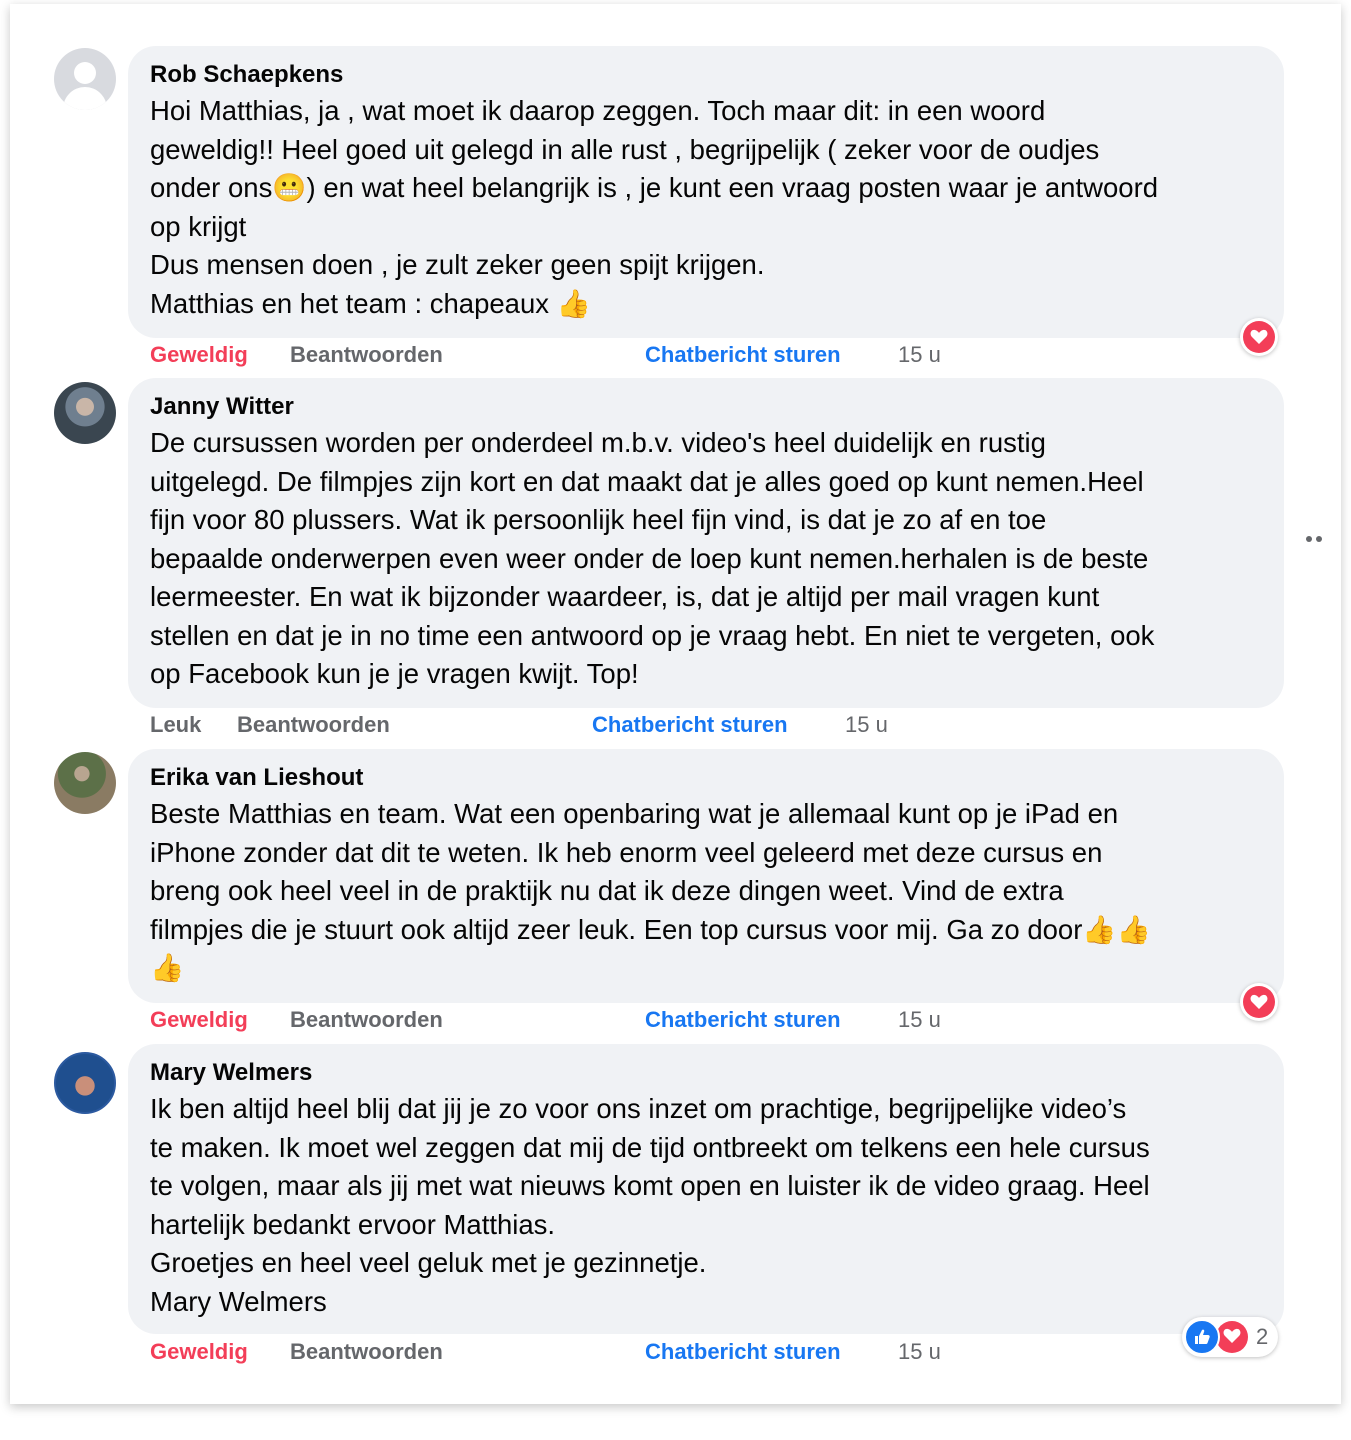 The image size is (1351, 1440). Describe the element at coordinates (706, 1073) in the screenshot. I see `comment-author: Mary Welmers` at that location.